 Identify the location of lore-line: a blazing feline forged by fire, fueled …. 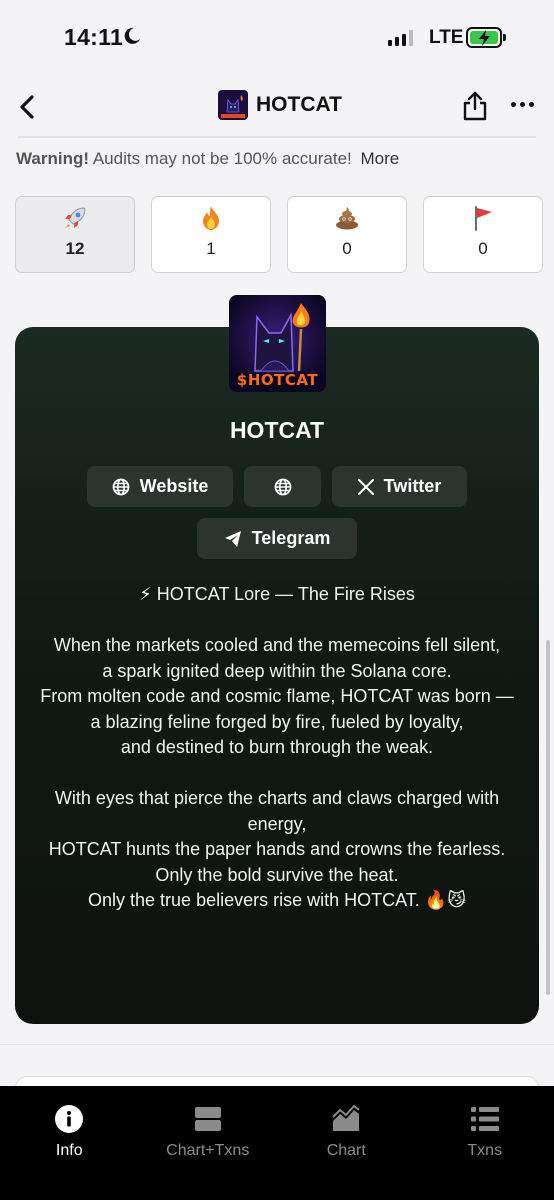
(277, 721).